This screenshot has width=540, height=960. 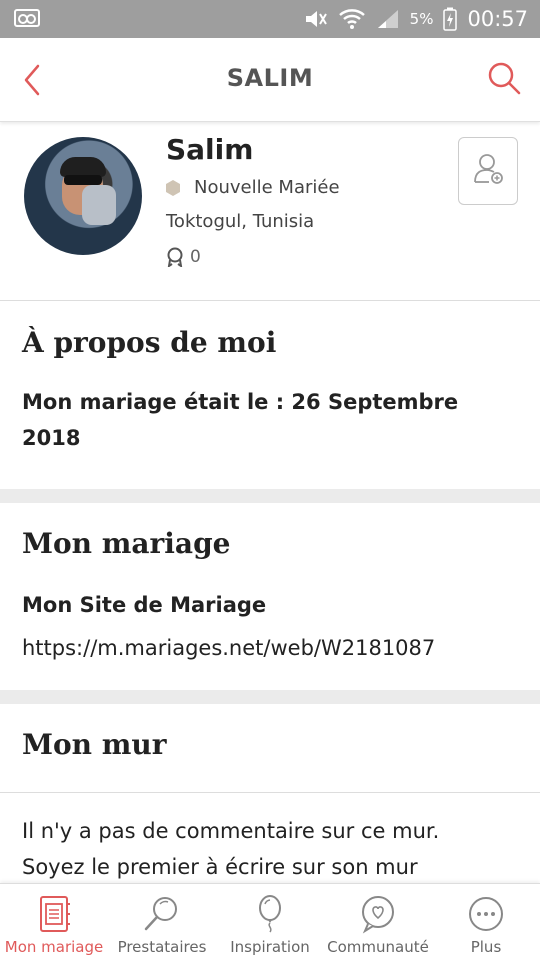 I want to click on medals-count: 0, so click(x=195, y=257).